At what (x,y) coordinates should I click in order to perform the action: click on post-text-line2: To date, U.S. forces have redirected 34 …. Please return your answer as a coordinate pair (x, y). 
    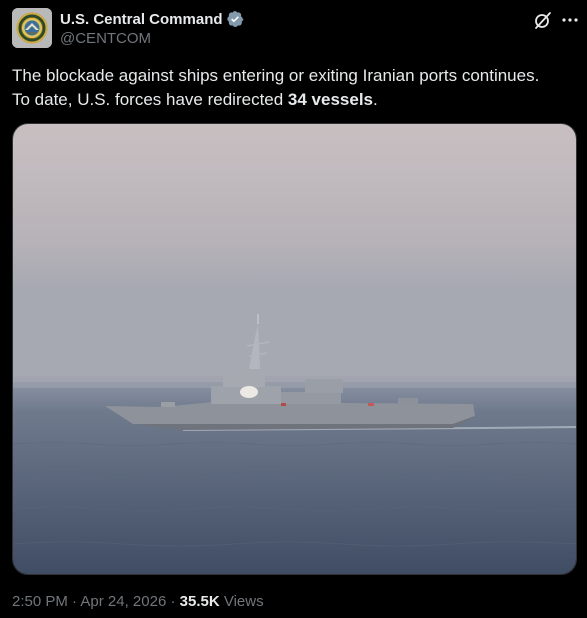
    Looking at the image, I should click on (294, 100).